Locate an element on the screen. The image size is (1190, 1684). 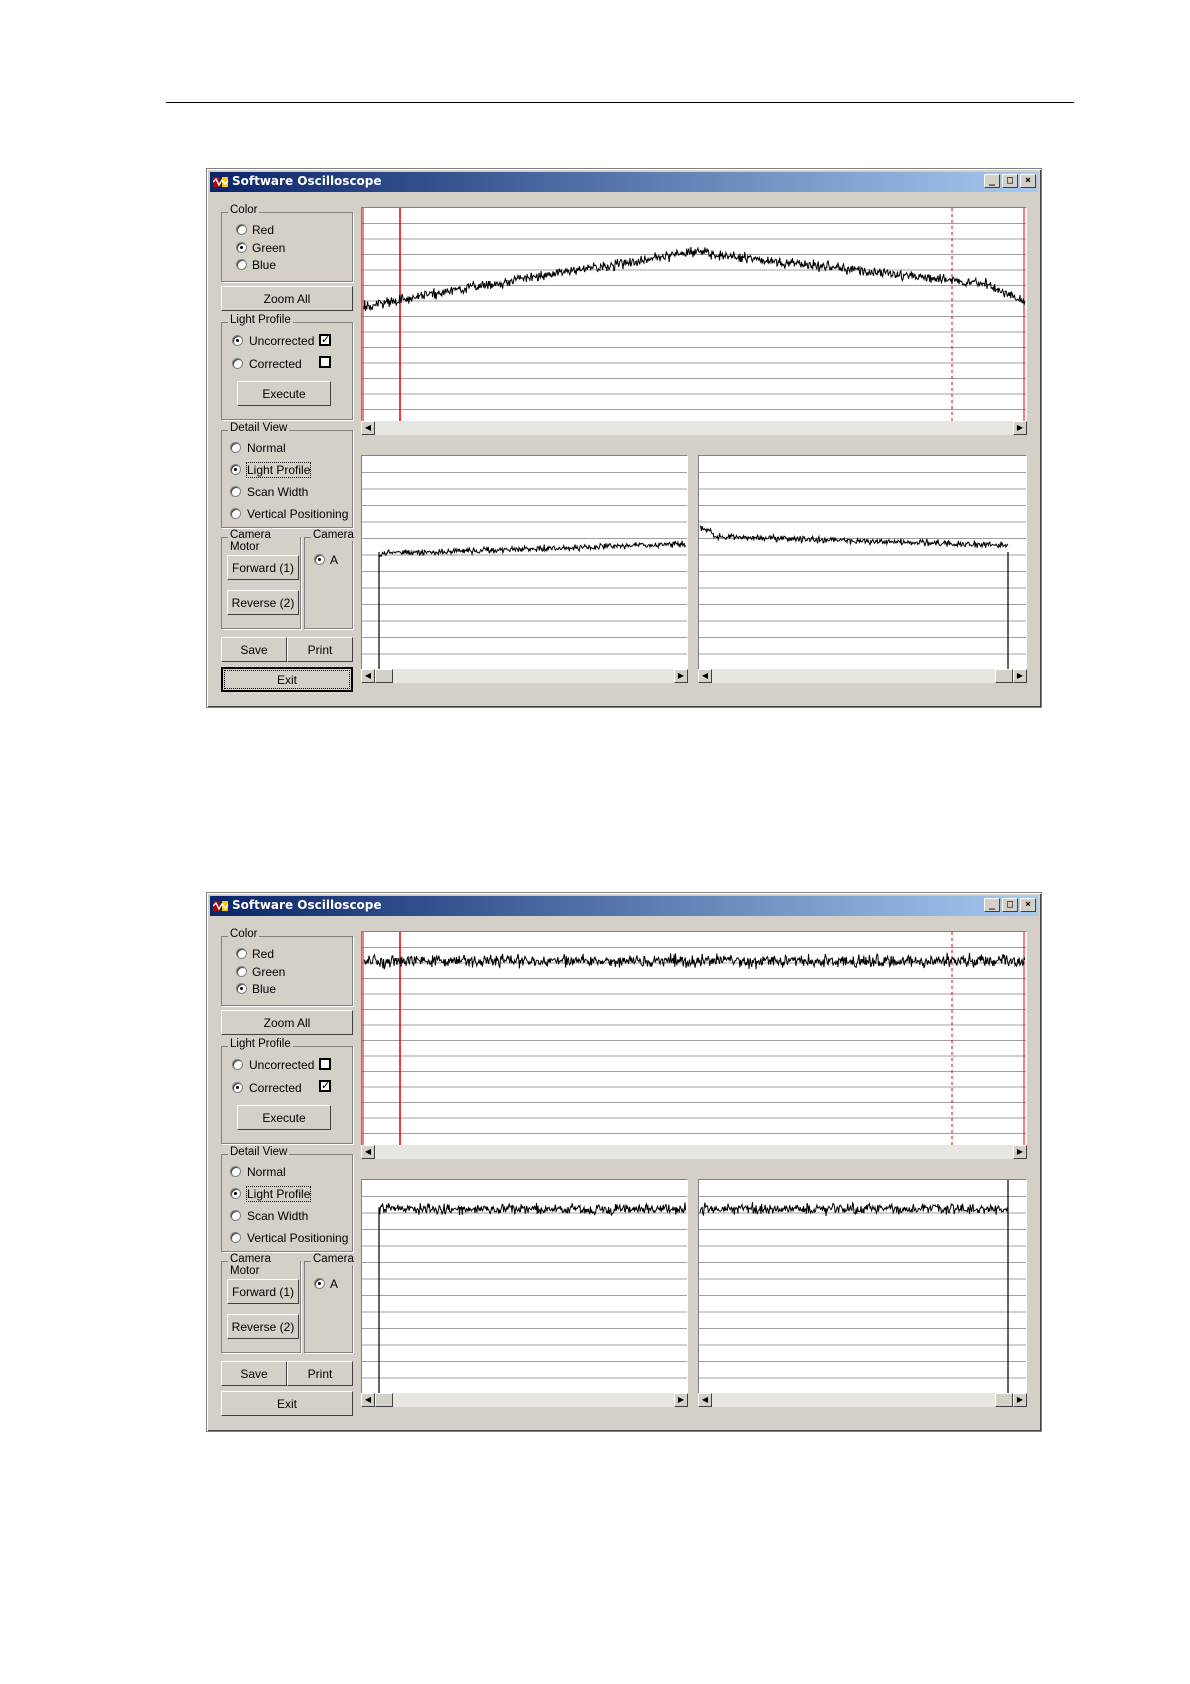
overview-trace-svg is located at coordinates (694, 315).